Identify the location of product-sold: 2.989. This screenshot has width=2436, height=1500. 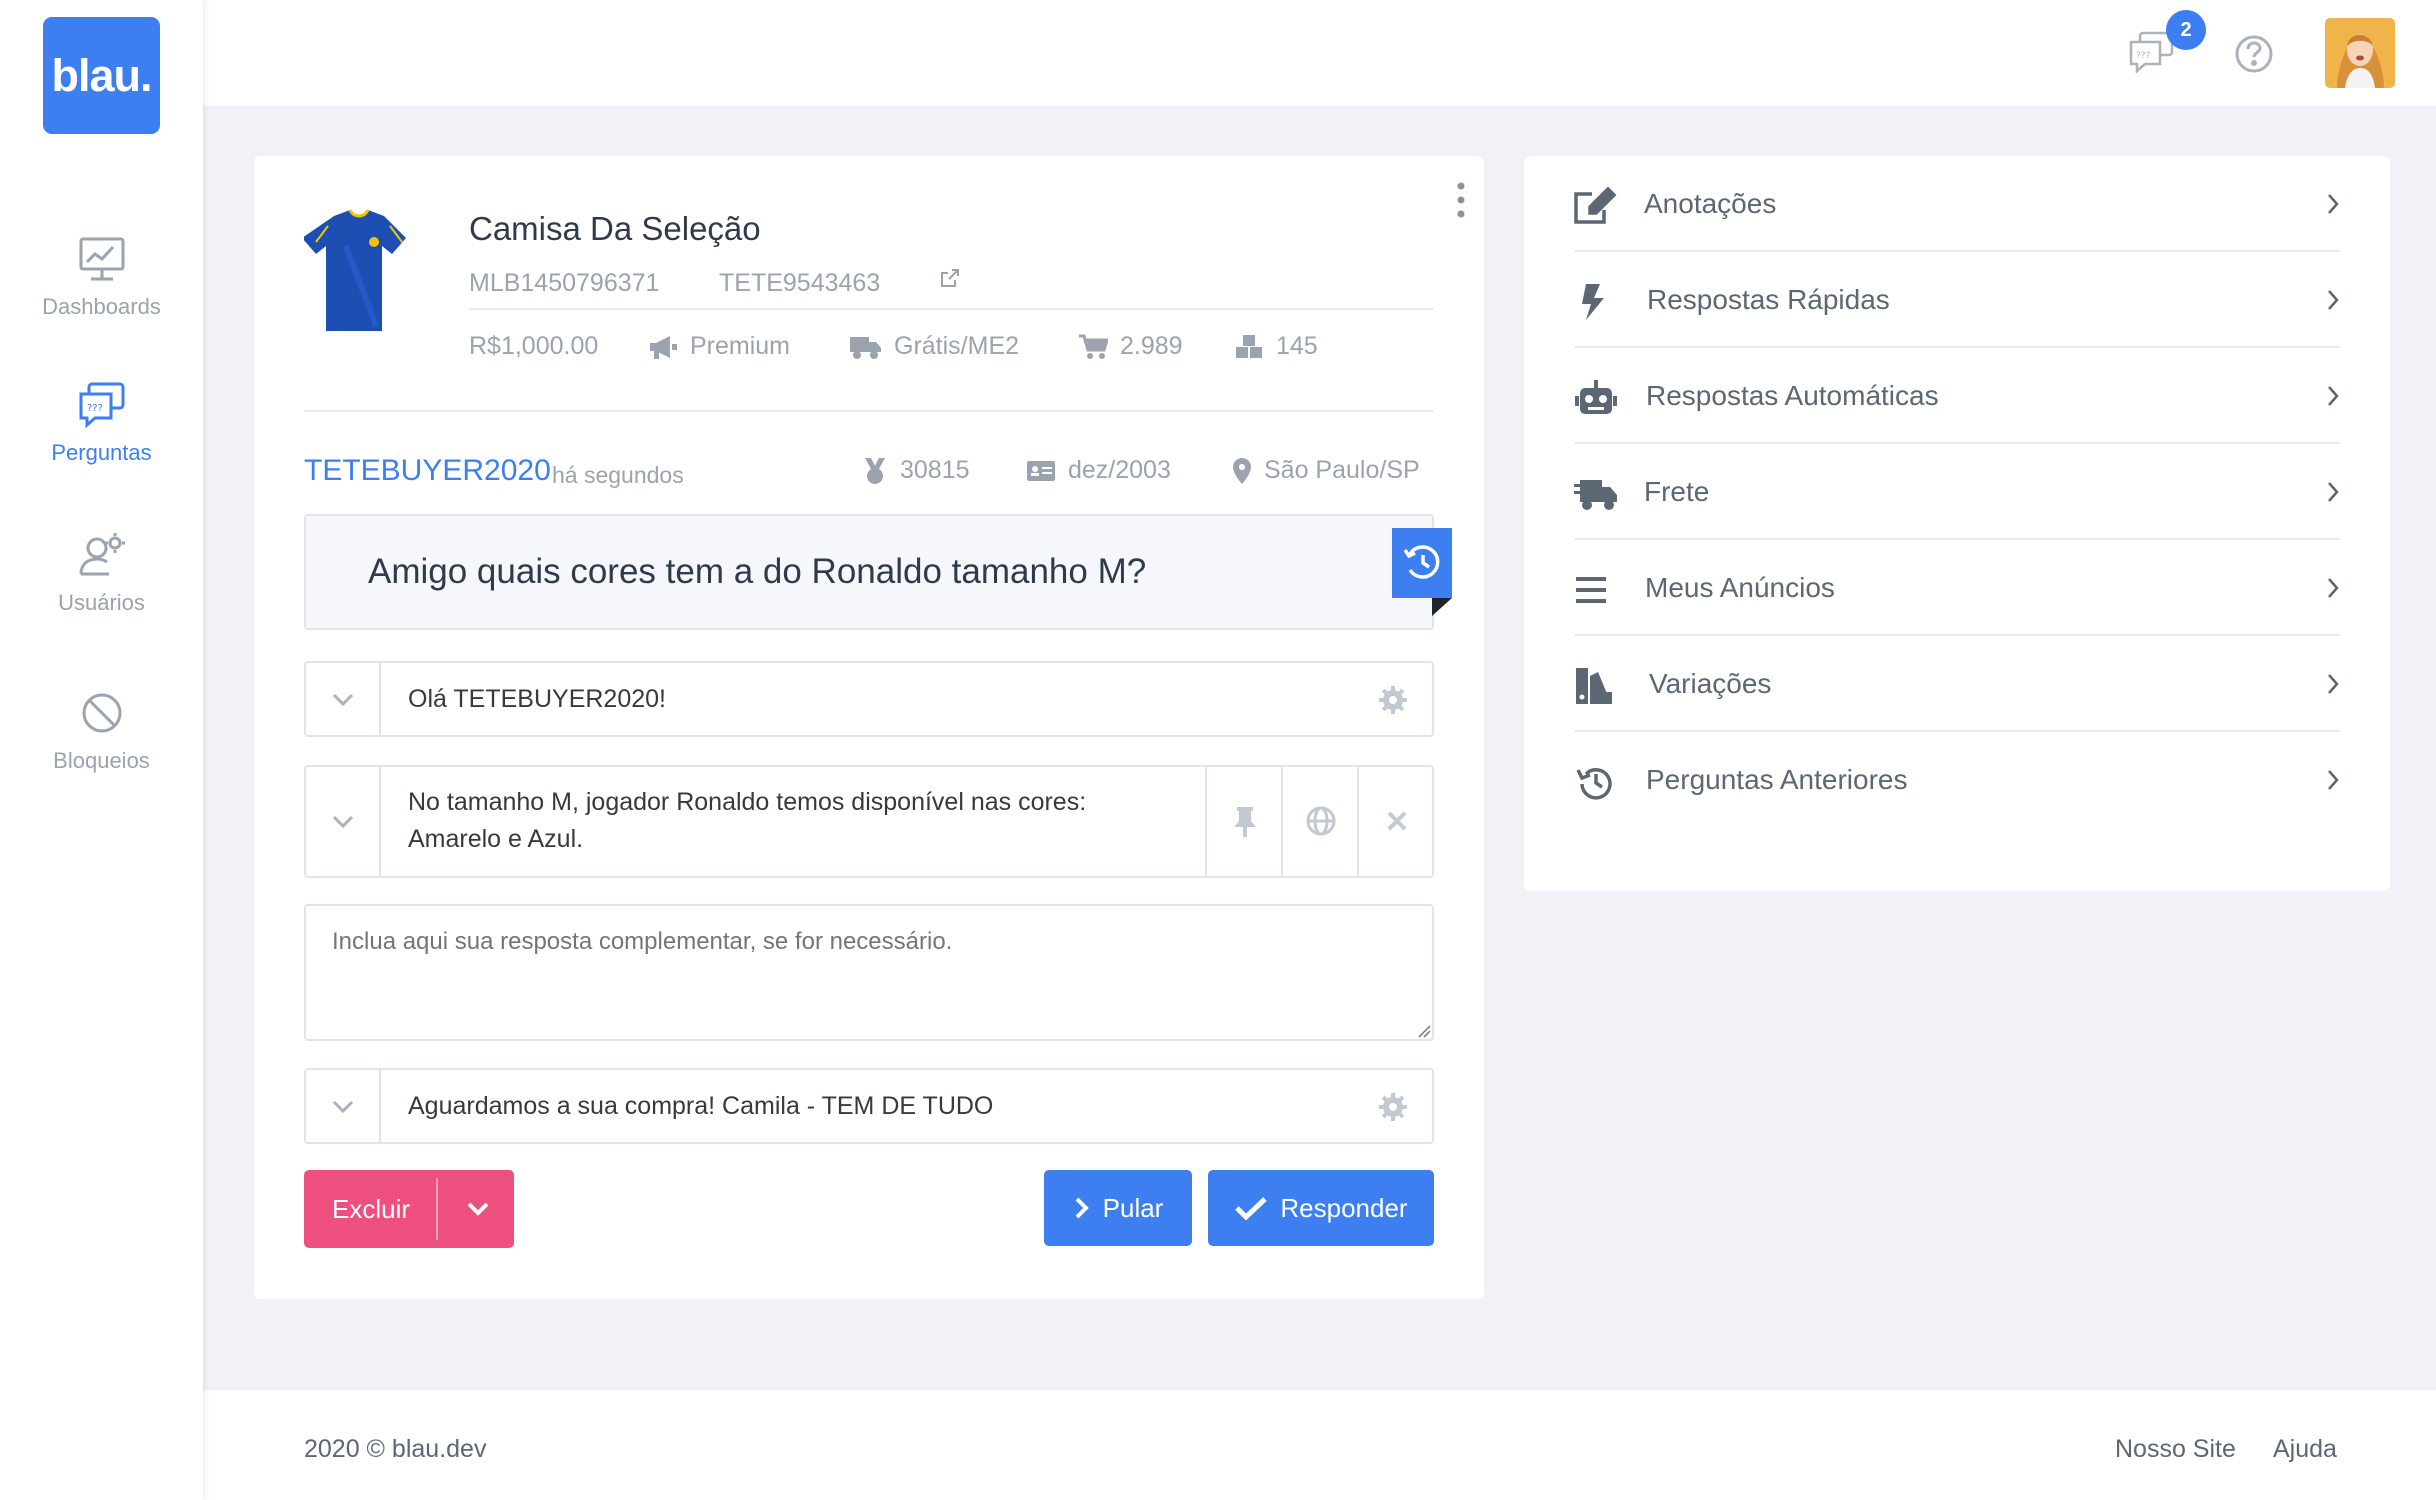
(1130, 346).